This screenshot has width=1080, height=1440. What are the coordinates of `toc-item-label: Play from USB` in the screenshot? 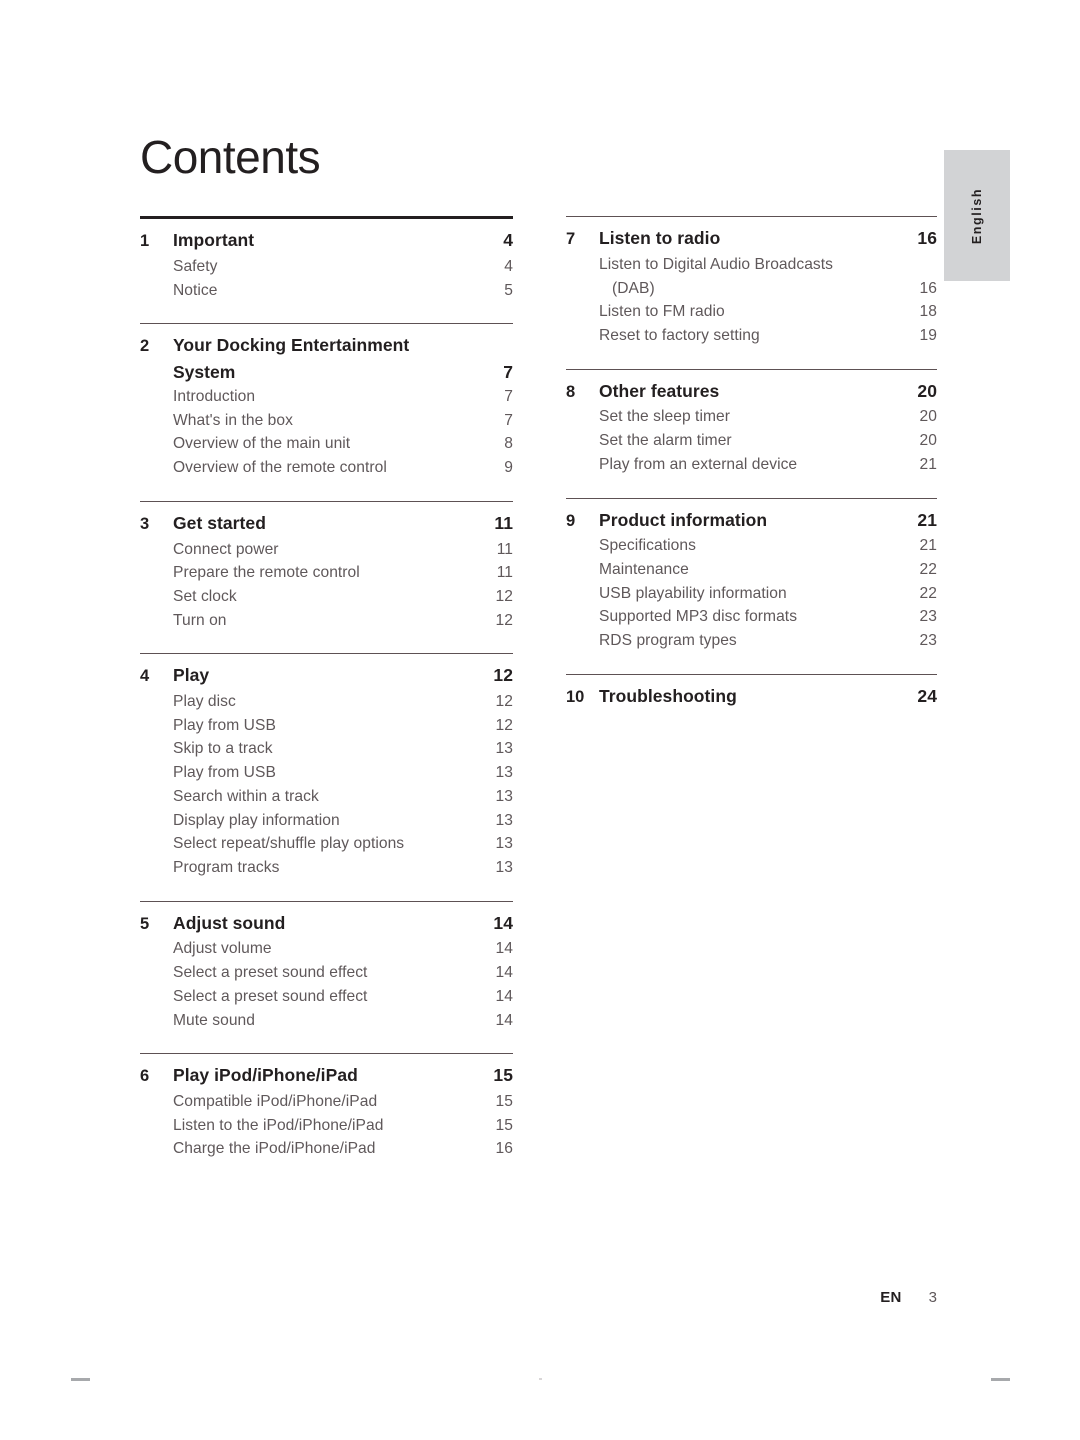 It's located at (224, 725).